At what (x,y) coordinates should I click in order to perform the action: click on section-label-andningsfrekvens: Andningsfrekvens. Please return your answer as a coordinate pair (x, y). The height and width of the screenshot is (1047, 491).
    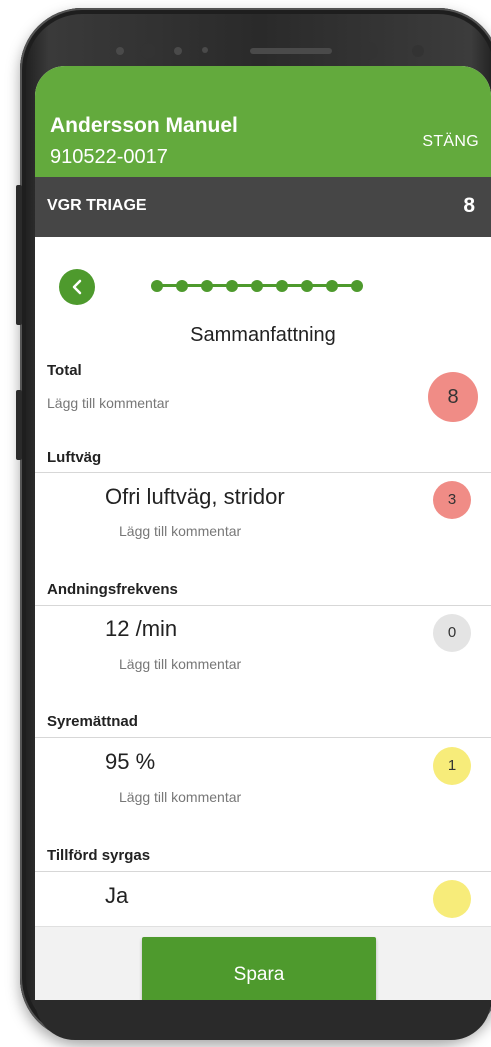
    Looking at the image, I should click on (112, 589).